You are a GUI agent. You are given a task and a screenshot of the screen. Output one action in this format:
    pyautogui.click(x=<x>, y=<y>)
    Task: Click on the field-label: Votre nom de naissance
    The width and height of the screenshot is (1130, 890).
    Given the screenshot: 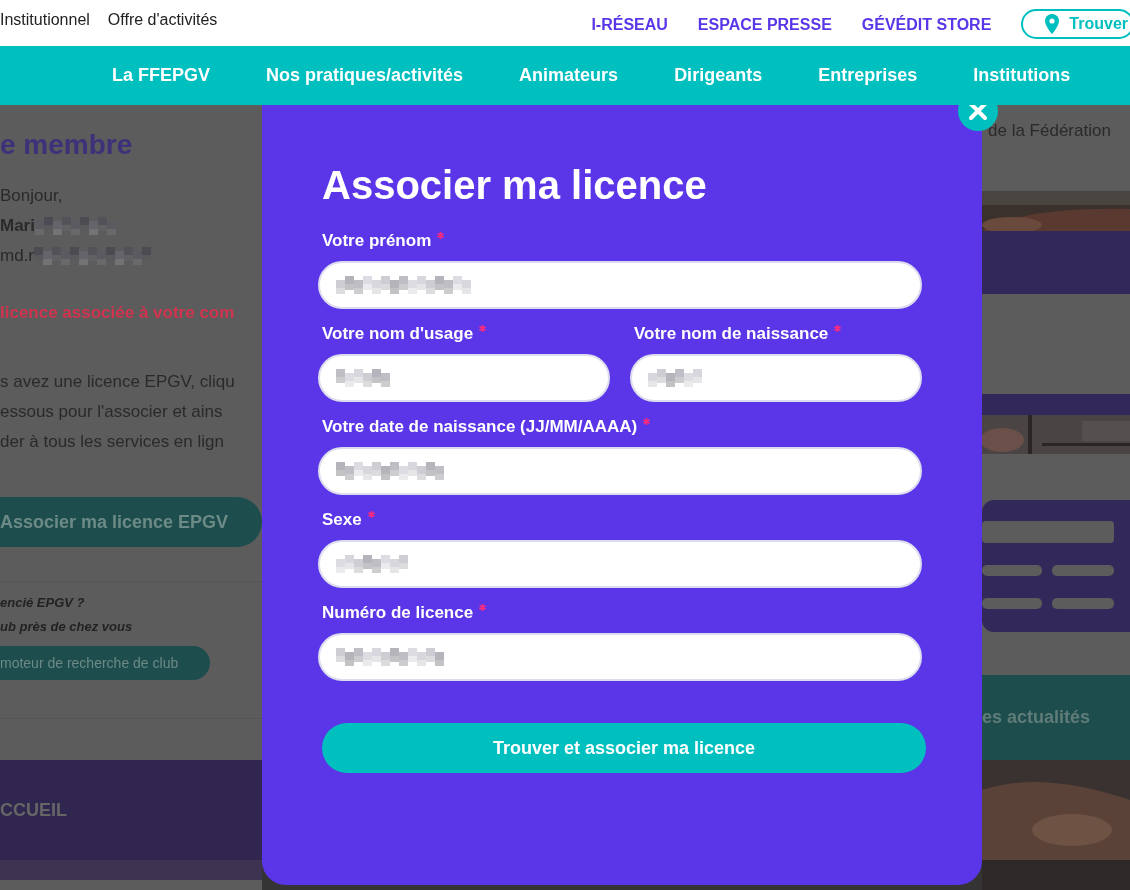 What is the action you would take?
    pyautogui.click(x=731, y=334)
    